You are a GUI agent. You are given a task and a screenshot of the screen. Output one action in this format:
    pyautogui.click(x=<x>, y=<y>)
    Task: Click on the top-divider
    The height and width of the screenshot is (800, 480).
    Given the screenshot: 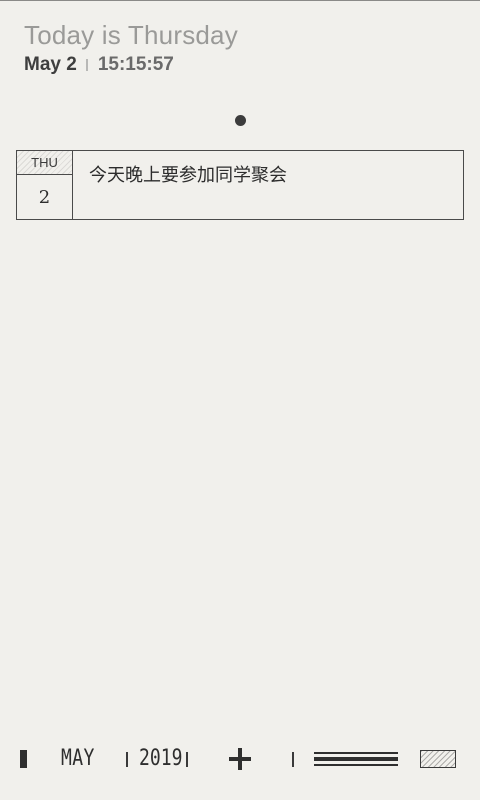 What is the action you would take?
    pyautogui.click(x=240, y=0)
    